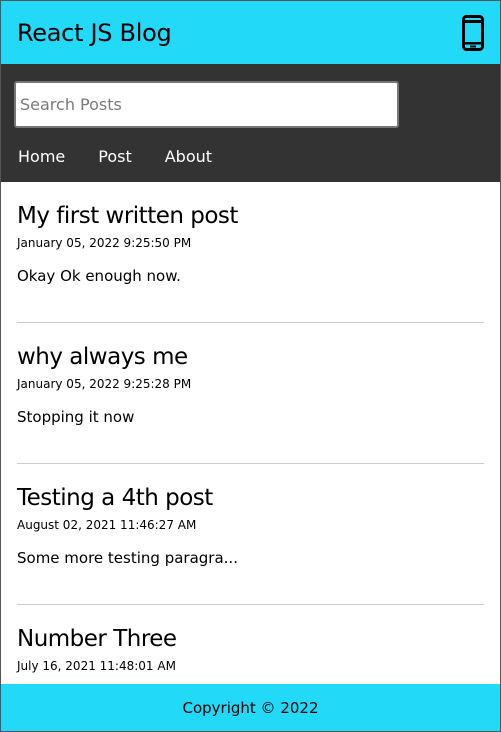 This screenshot has width=501, height=732. I want to click on nav-link-about: About, so click(188, 156).